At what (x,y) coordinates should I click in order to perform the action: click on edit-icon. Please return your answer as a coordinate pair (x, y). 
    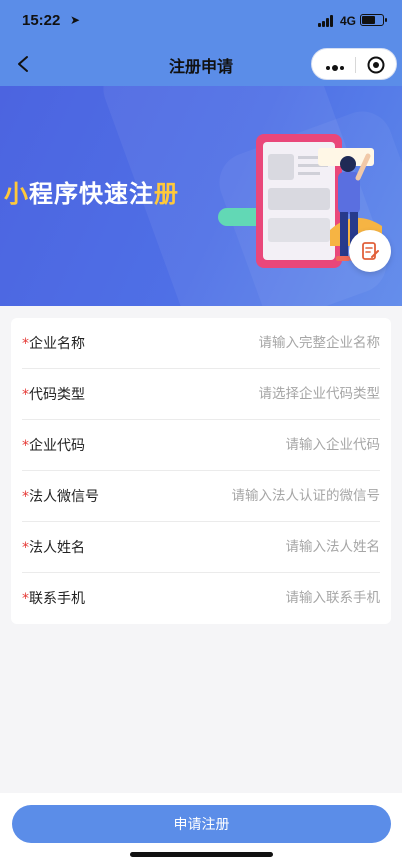
    Looking at the image, I should click on (370, 251).